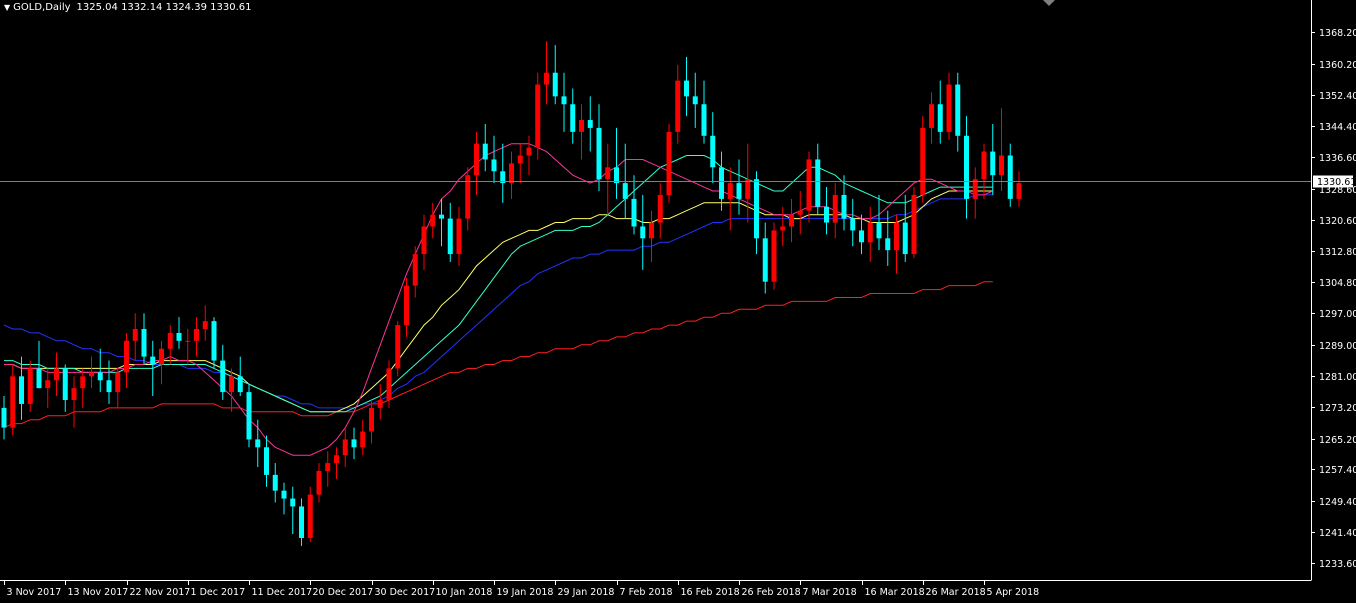  I want to click on date-tick-label: 11 Dec 2017, so click(282, 592).